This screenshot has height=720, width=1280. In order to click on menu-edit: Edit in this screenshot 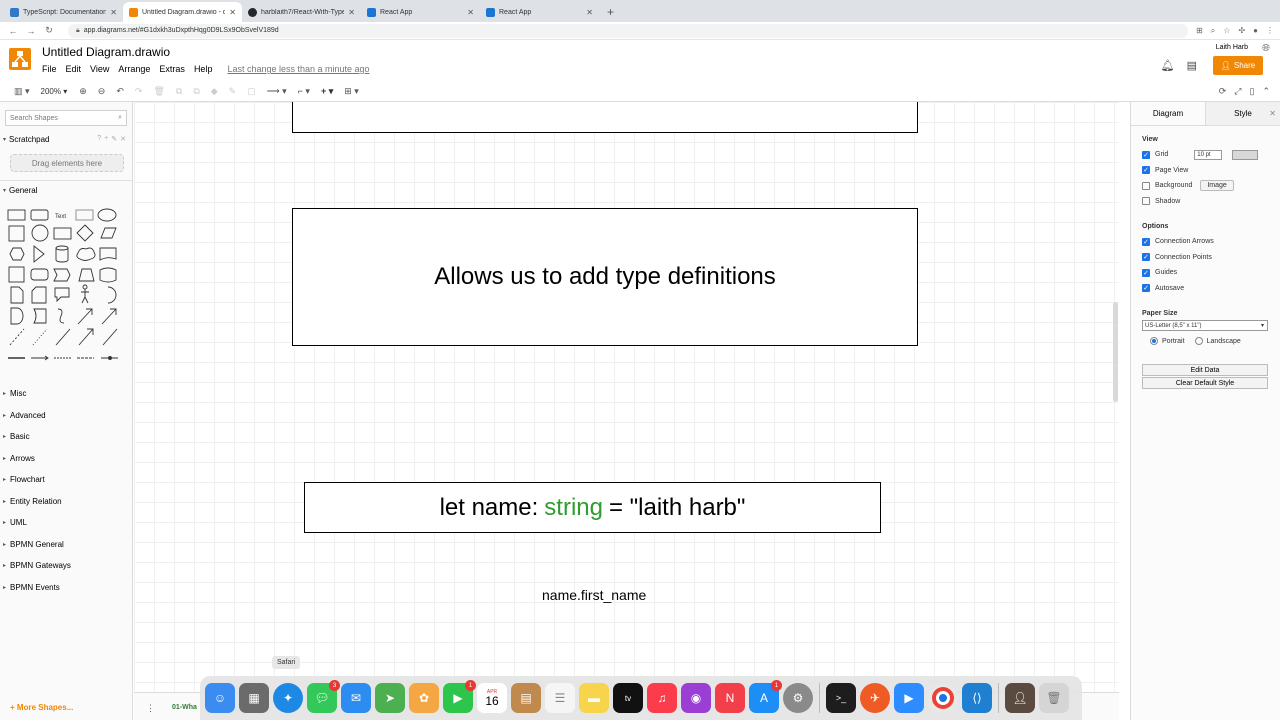, I will do `click(74, 69)`.